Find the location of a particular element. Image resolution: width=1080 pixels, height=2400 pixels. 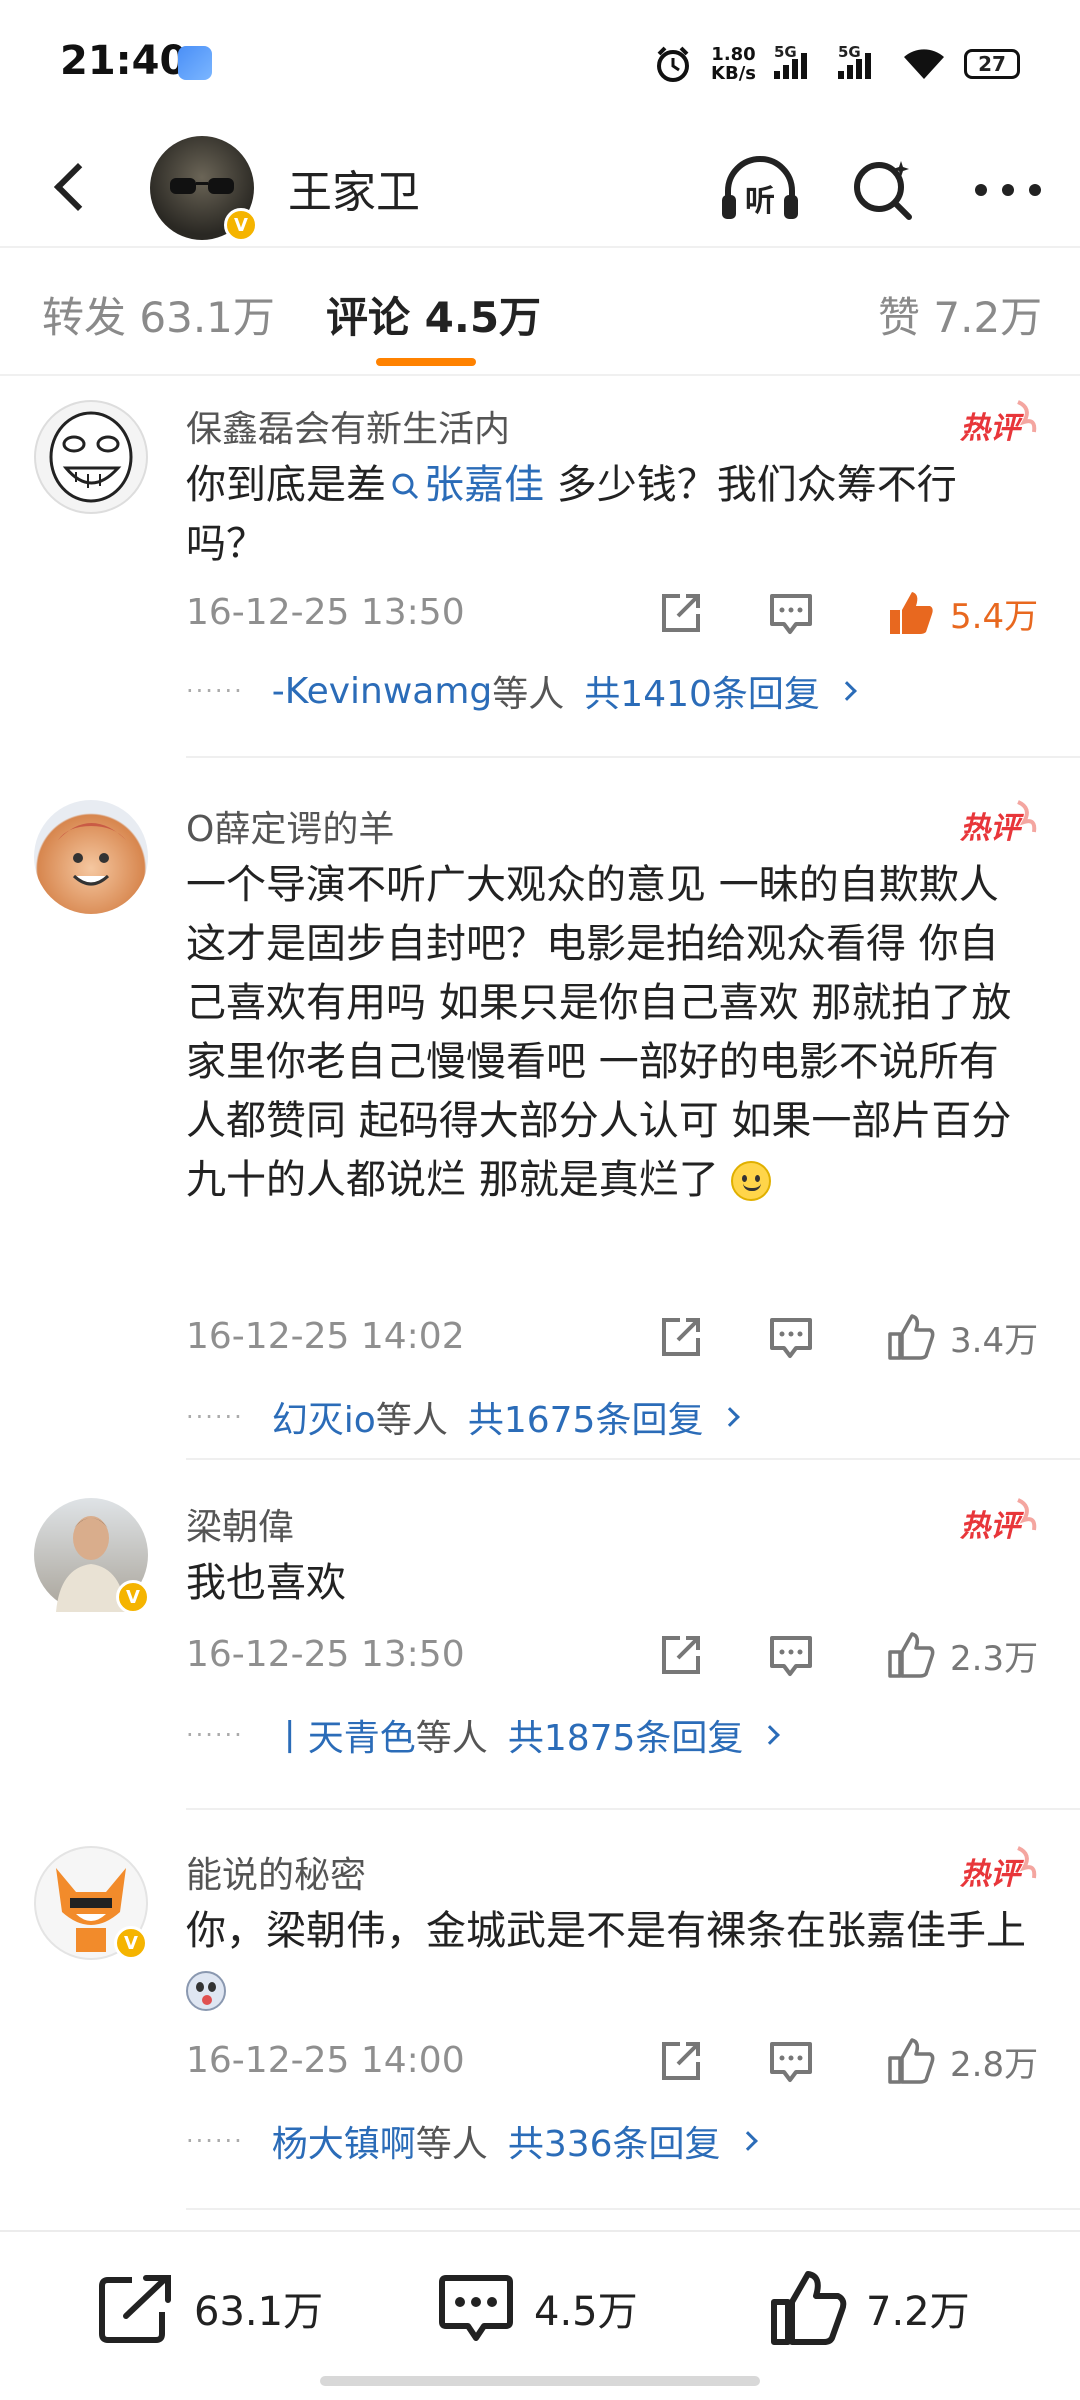

comment-time: 16-12-25 14:02 is located at coordinates (325, 1336).